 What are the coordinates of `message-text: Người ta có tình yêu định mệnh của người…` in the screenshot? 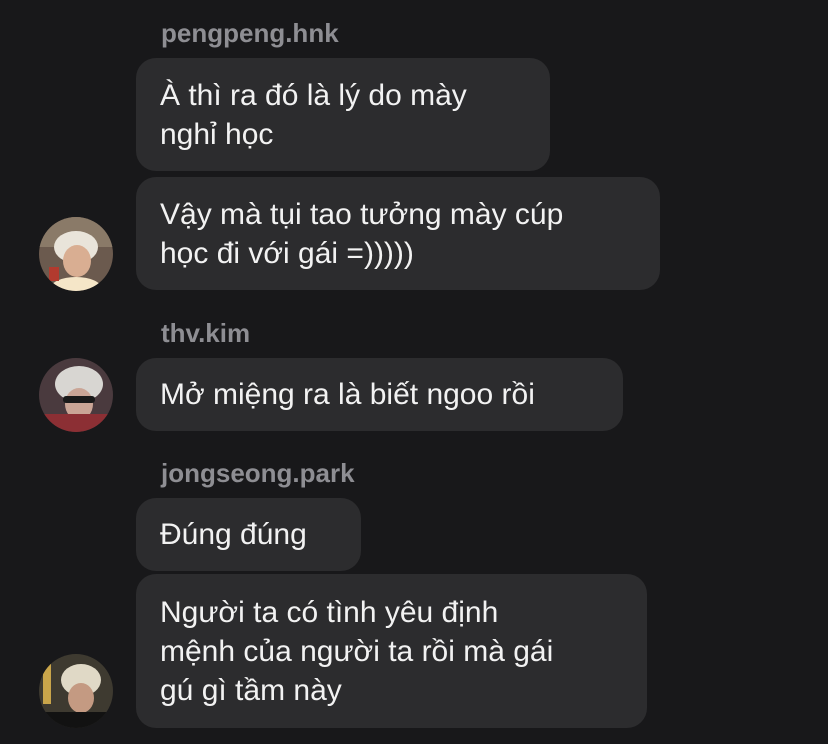 It's located at (357, 651).